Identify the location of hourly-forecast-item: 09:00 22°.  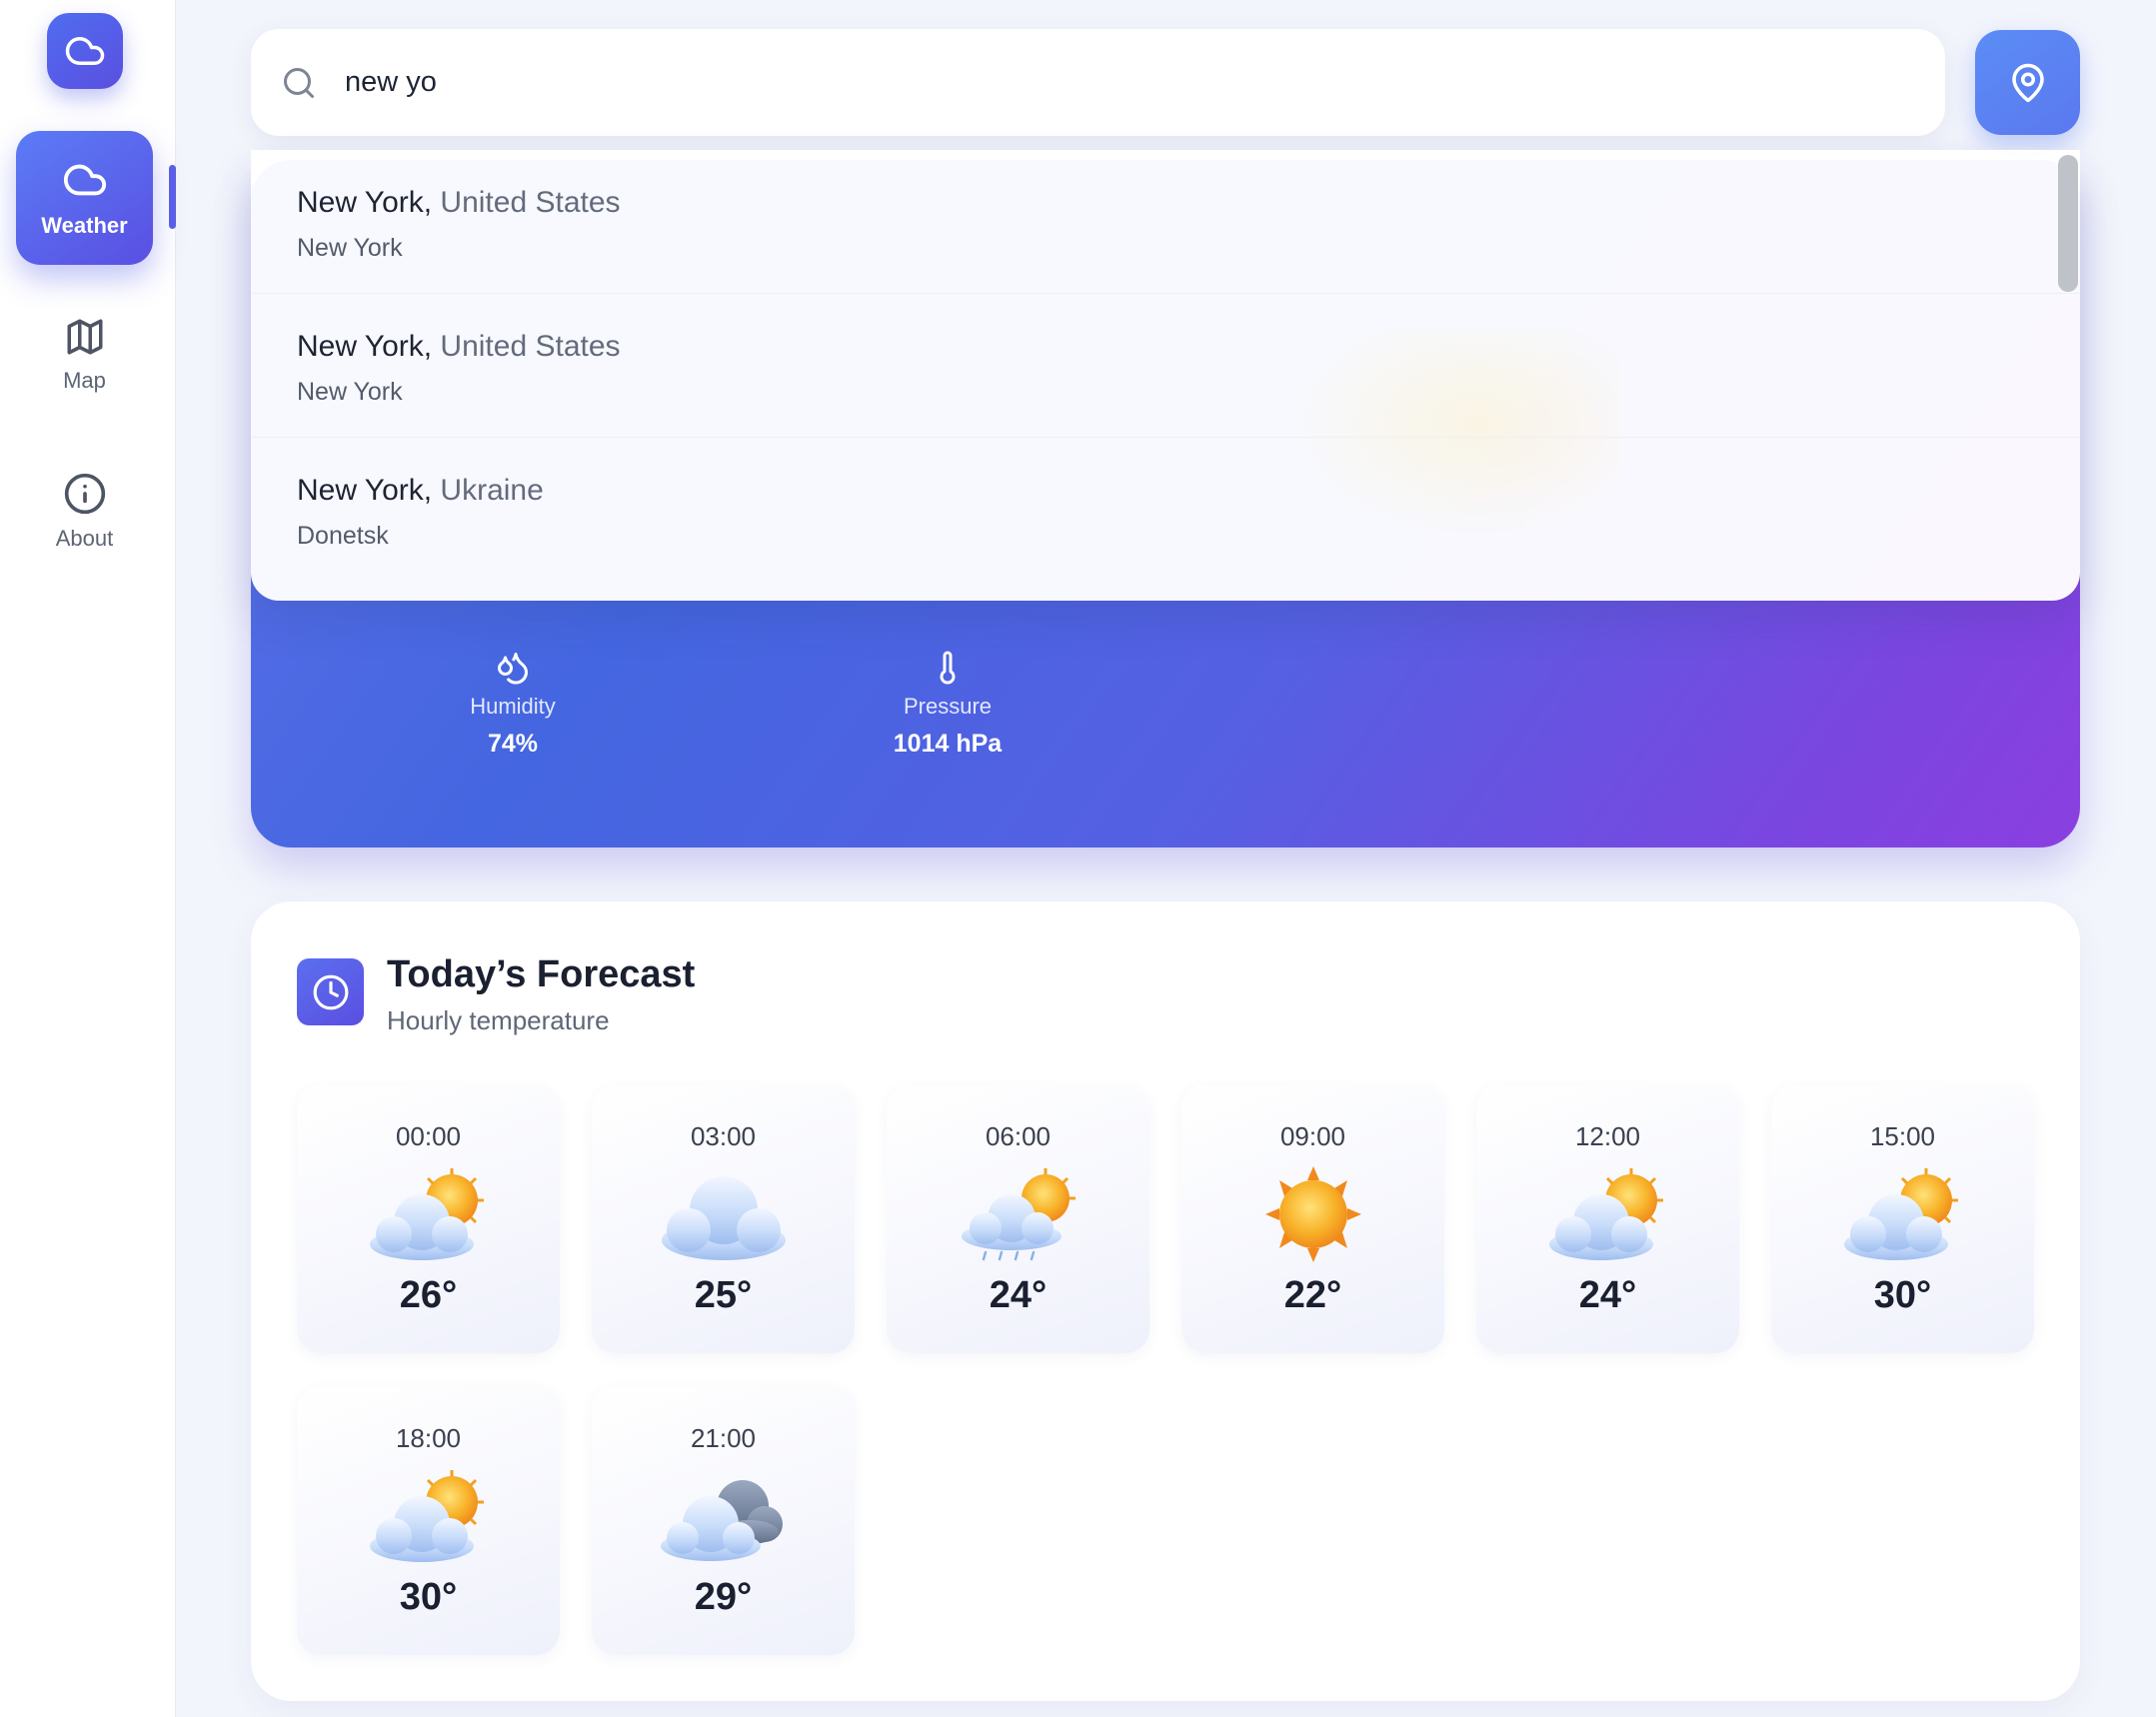
(1312, 1218).